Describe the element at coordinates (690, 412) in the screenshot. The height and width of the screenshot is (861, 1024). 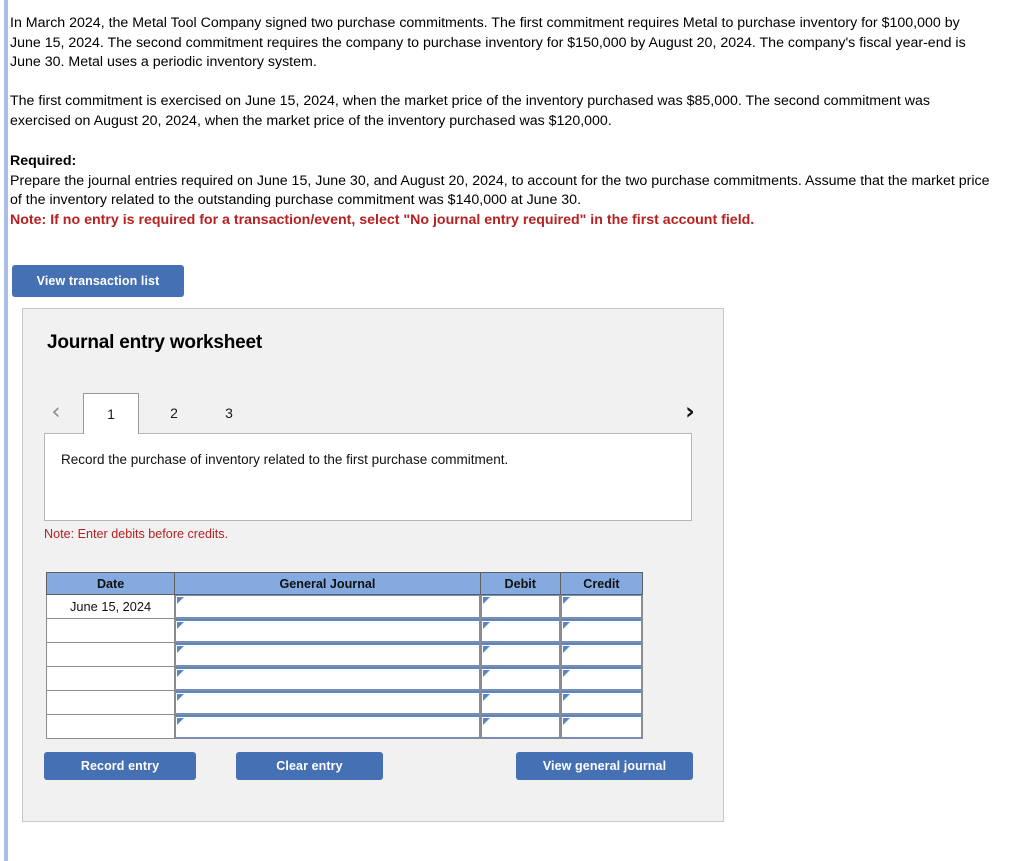
I see `tab-next-chevron-icon: ›` at that location.